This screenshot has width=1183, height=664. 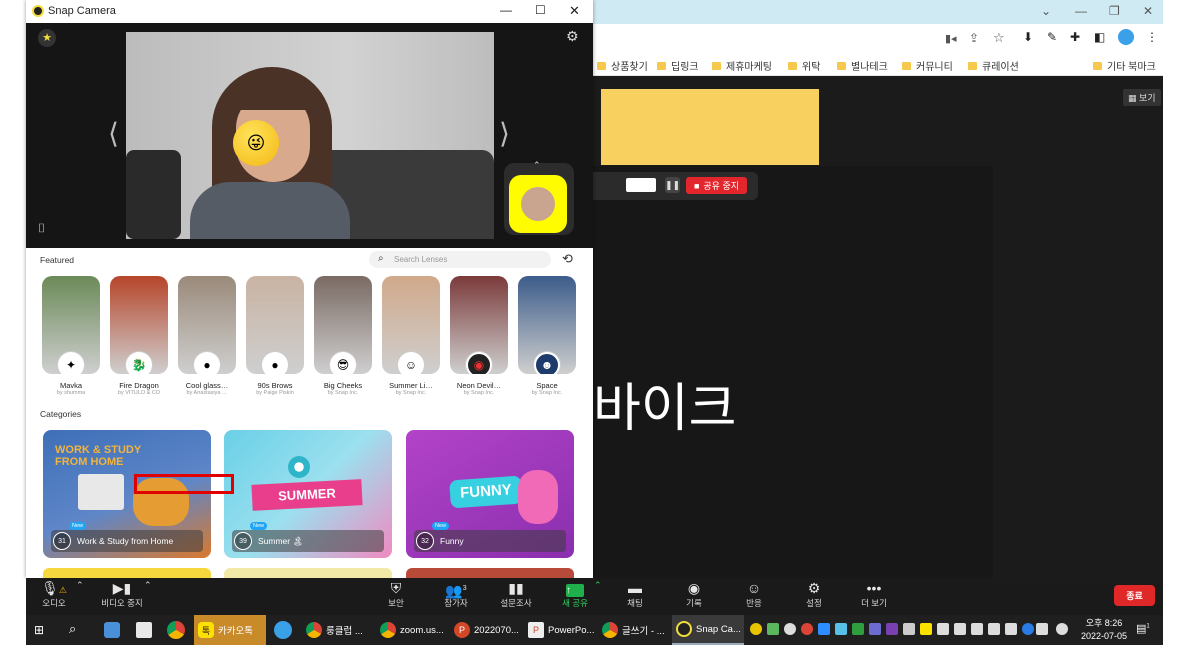 What do you see at coordinates (41, 228) in the screenshot?
I see `camera-icon: ⌷` at bounding box center [41, 228].